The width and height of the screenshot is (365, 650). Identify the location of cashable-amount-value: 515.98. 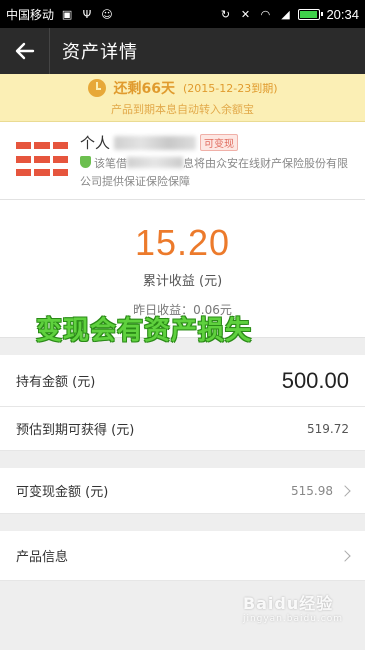
(312, 490).